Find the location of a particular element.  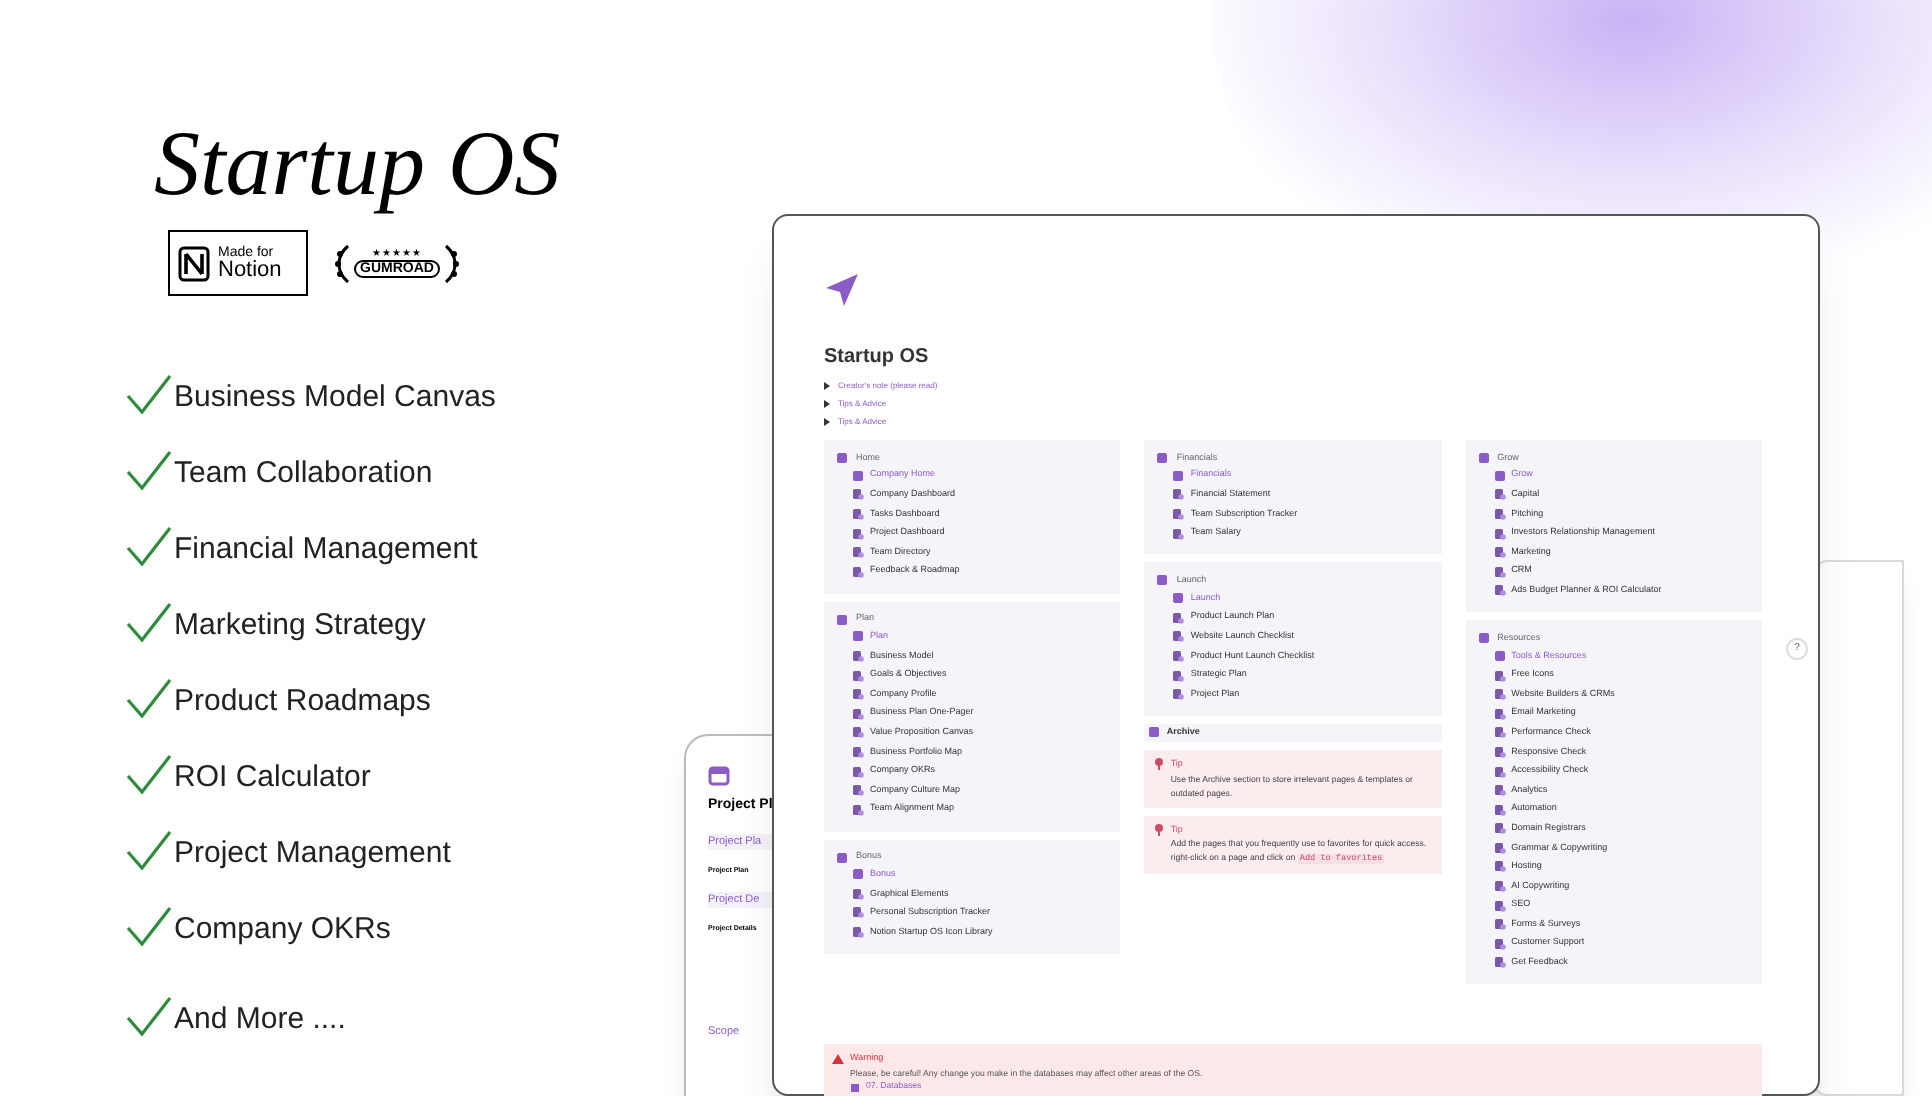

badge-label: Notion is located at coordinates (250, 270).